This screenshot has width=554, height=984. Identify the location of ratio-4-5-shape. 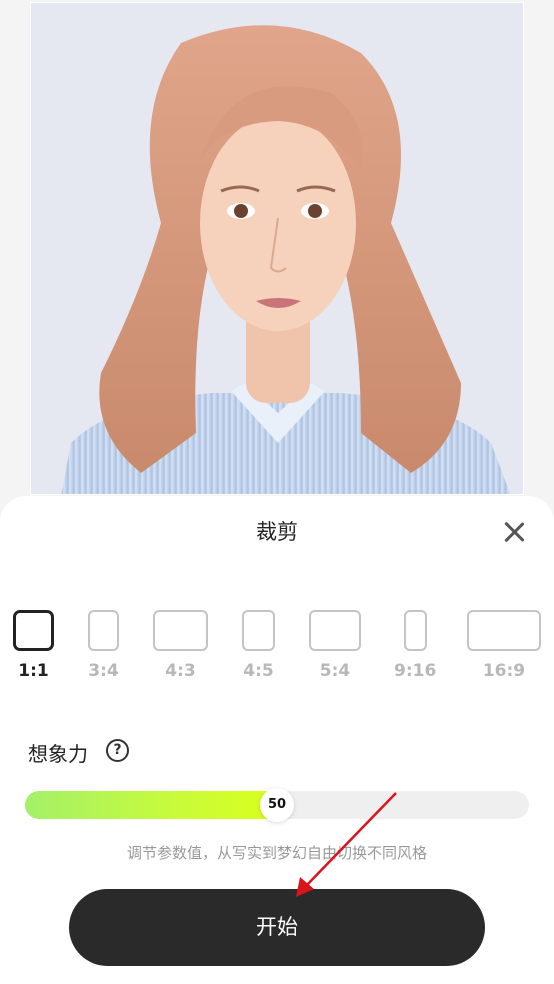
(258, 630).